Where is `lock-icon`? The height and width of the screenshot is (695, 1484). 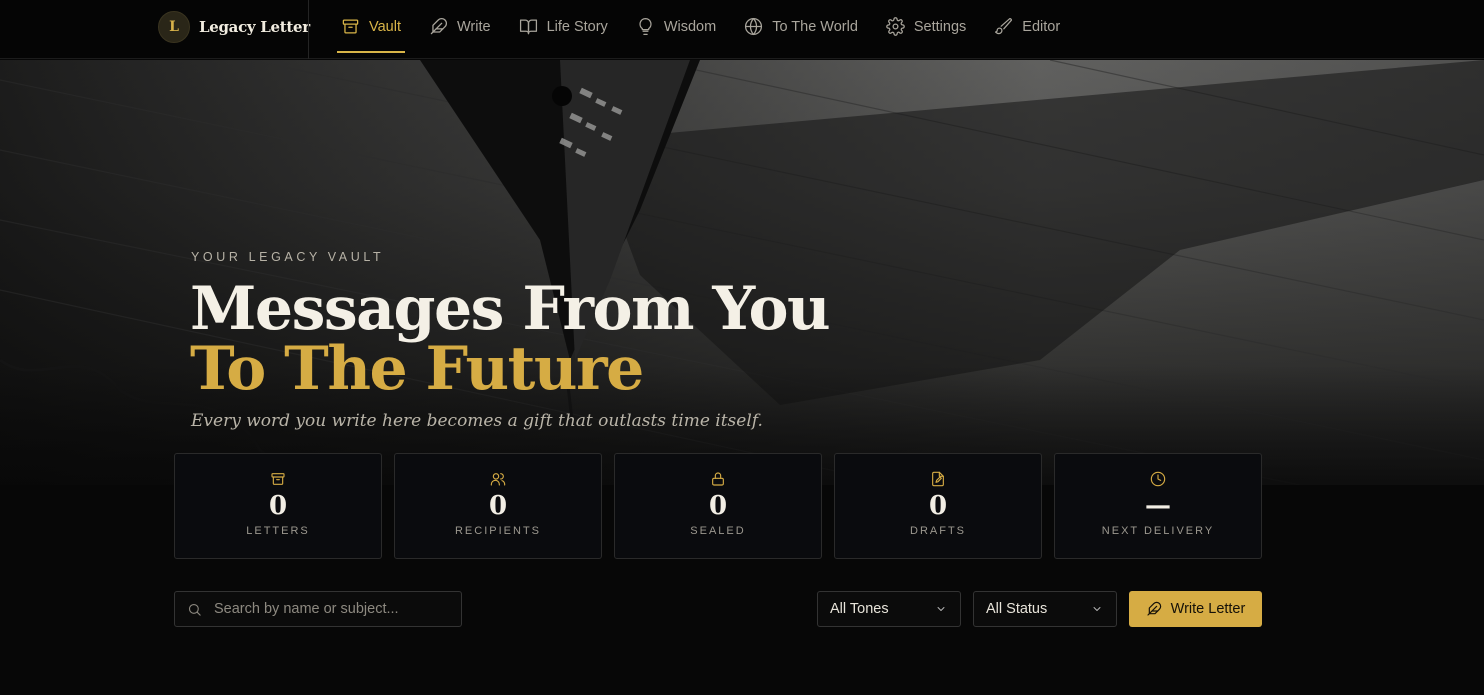
lock-icon is located at coordinates (718, 479).